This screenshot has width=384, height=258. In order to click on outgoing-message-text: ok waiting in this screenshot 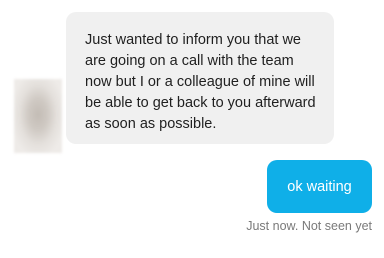, I will do `click(319, 186)`.